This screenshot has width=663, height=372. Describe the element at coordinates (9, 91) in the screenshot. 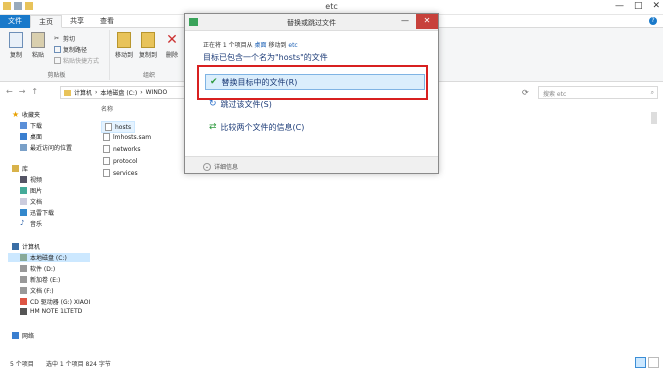

I see `back-icon: ←` at that location.